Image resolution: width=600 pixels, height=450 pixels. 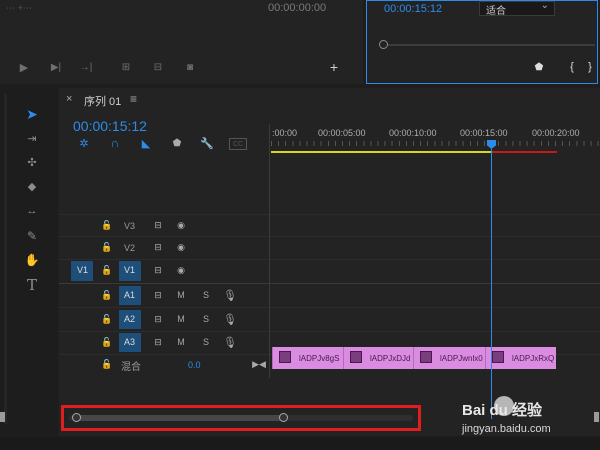 What do you see at coordinates (181, 319) in the screenshot?
I see `a2-mute-button: M` at bounding box center [181, 319].